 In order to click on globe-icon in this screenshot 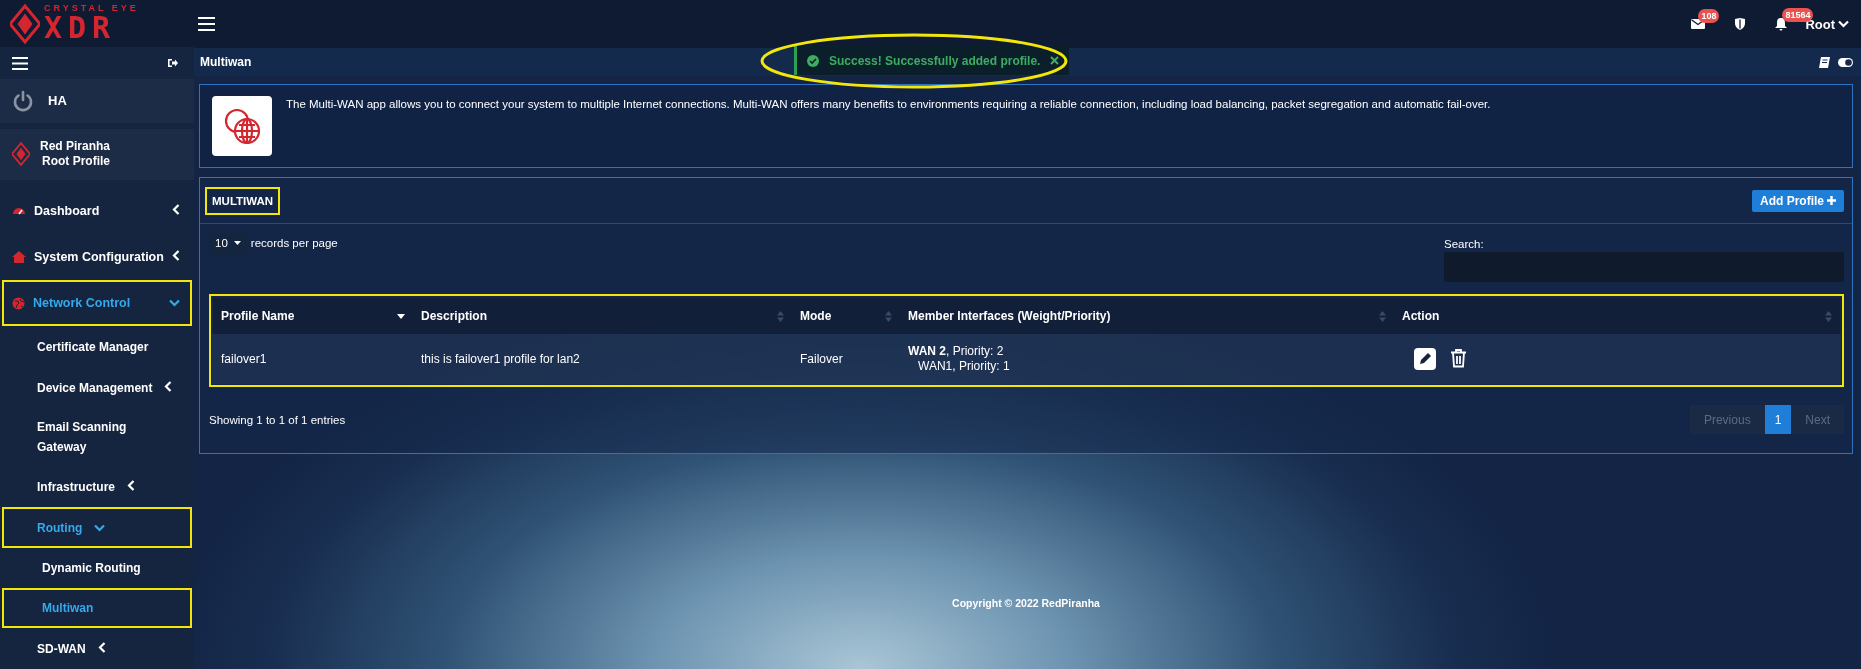, I will do `click(18, 303)`.